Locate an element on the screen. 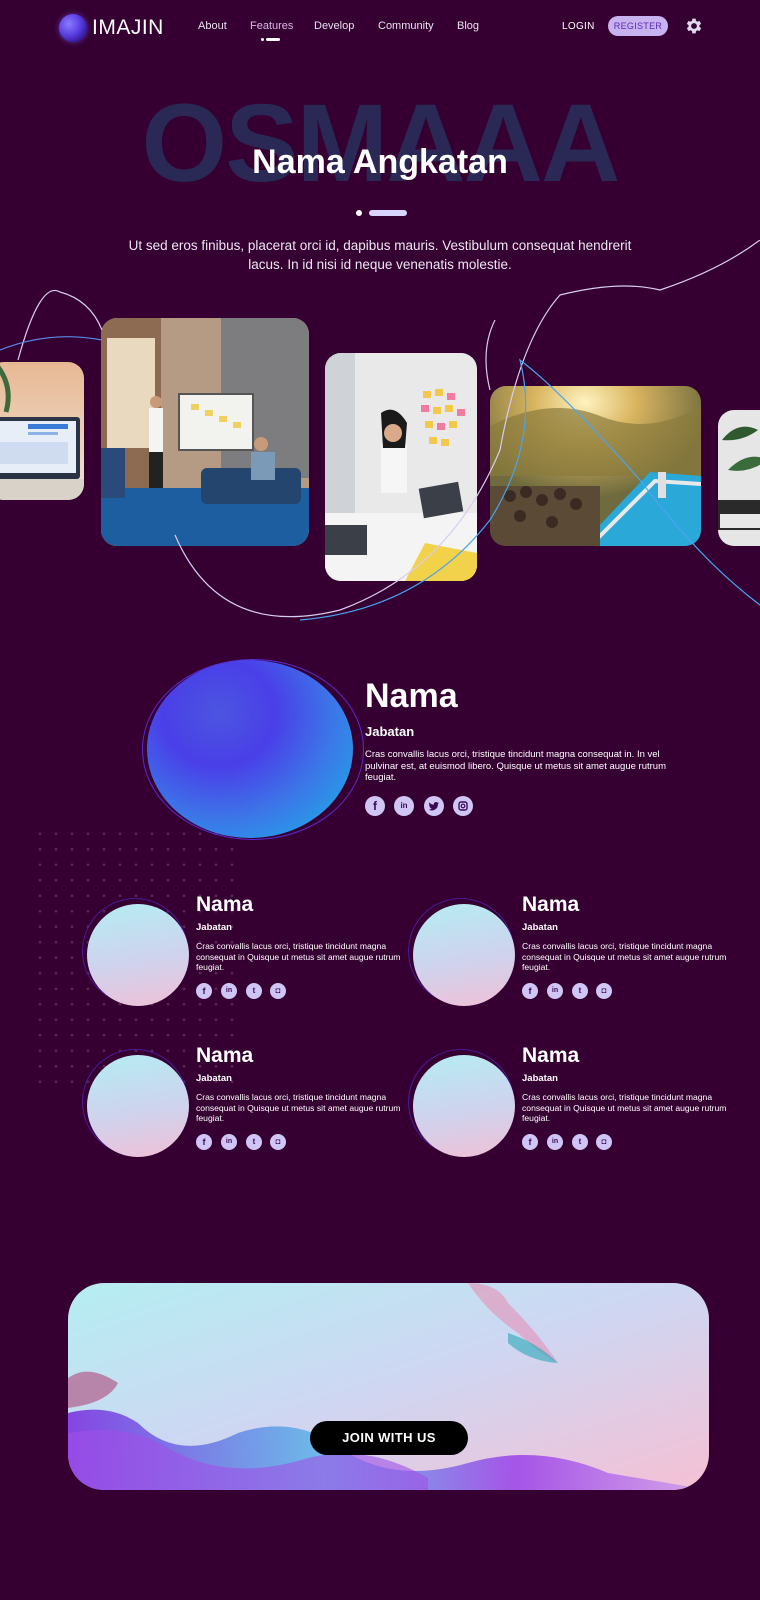 This screenshot has width=760, height=1600. nav-blog: Blog is located at coordinates (468, 26).